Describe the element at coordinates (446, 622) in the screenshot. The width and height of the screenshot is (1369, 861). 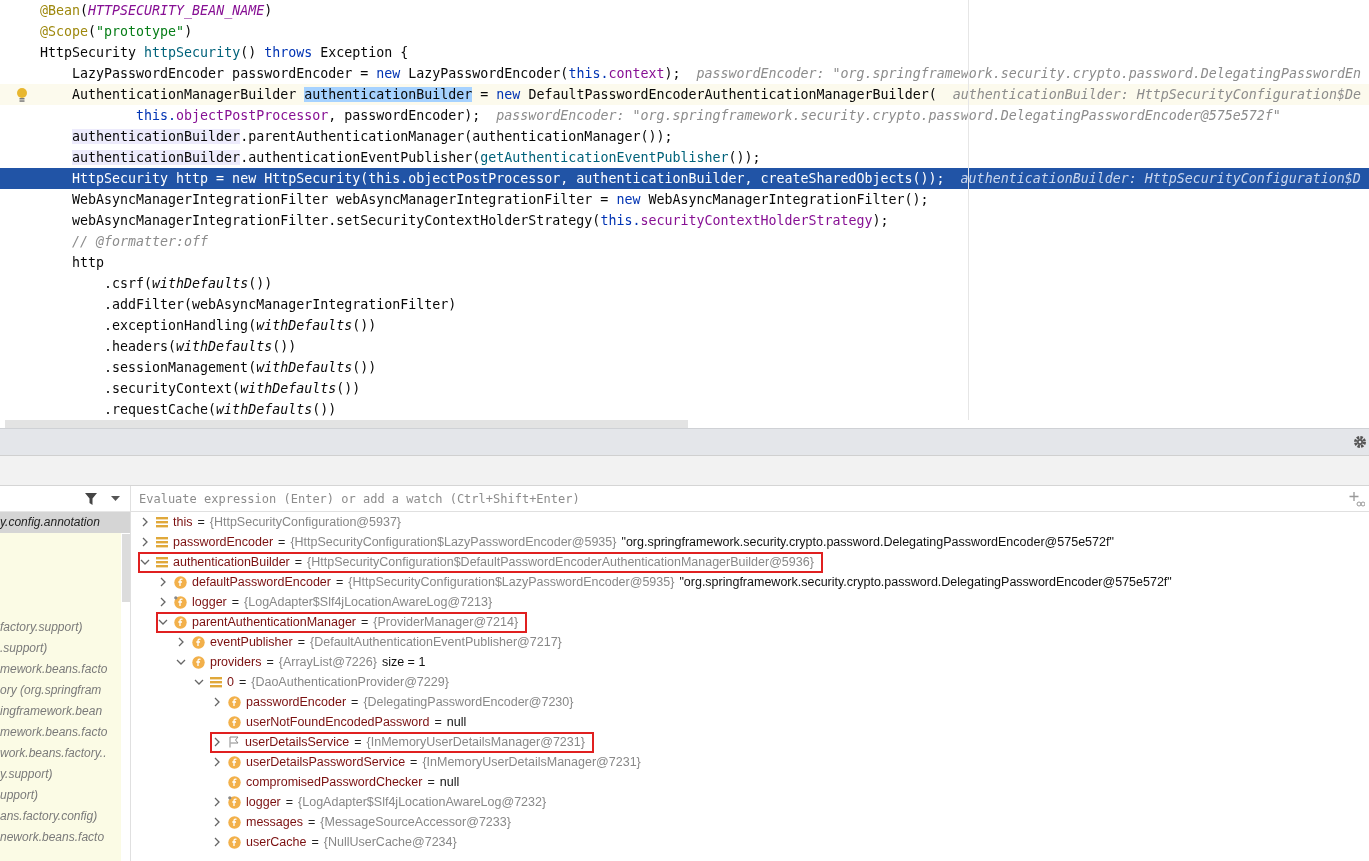
I see `variable-type: {ProviderManager@7214}` at that location.